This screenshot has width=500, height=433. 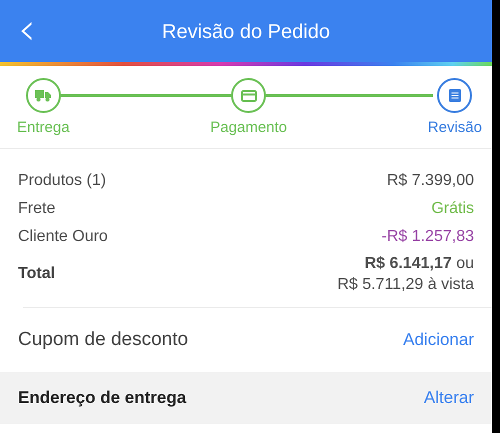 What do you see at coordinates (405, 285) in the screenshot?
I see `cash-price: R$ 5.711,29 à vista` at bounding box center [405, 285].